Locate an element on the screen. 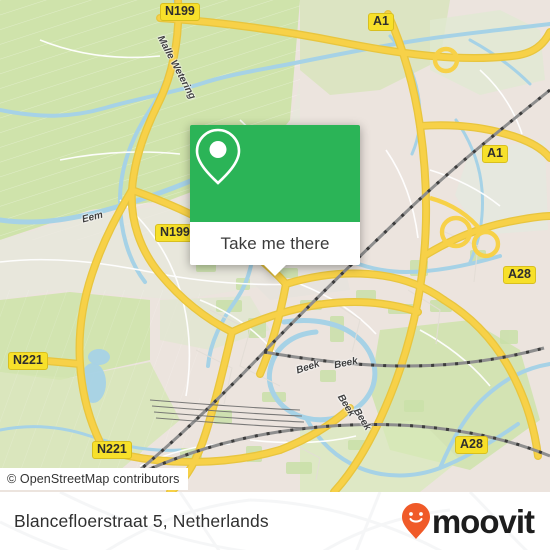 Image resolution: width=550 pixels, height=550 pixels. map-attribution: © OpenStreetMap contributors is located at coordinates (94, 479).